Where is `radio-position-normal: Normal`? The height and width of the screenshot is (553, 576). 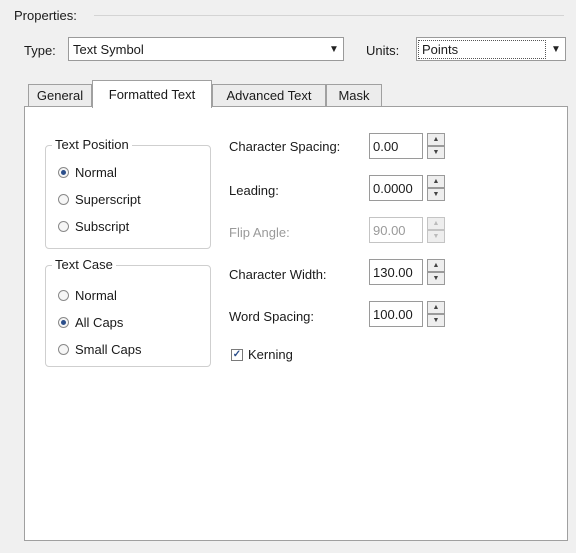 radio-position-normal: Normal is located at coordinates (87, 172).